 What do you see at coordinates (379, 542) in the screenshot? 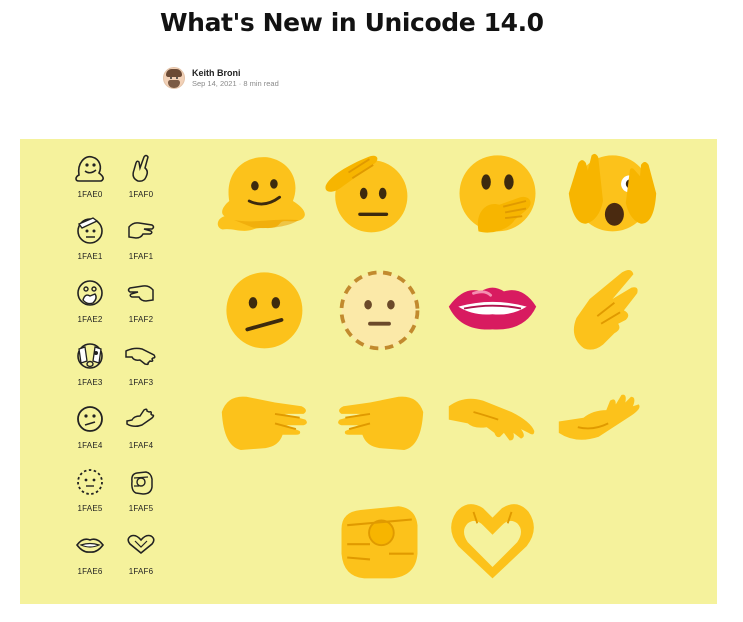
I see `index-pointing-at-the-viewer-icon` at bounding box center [379, 542].